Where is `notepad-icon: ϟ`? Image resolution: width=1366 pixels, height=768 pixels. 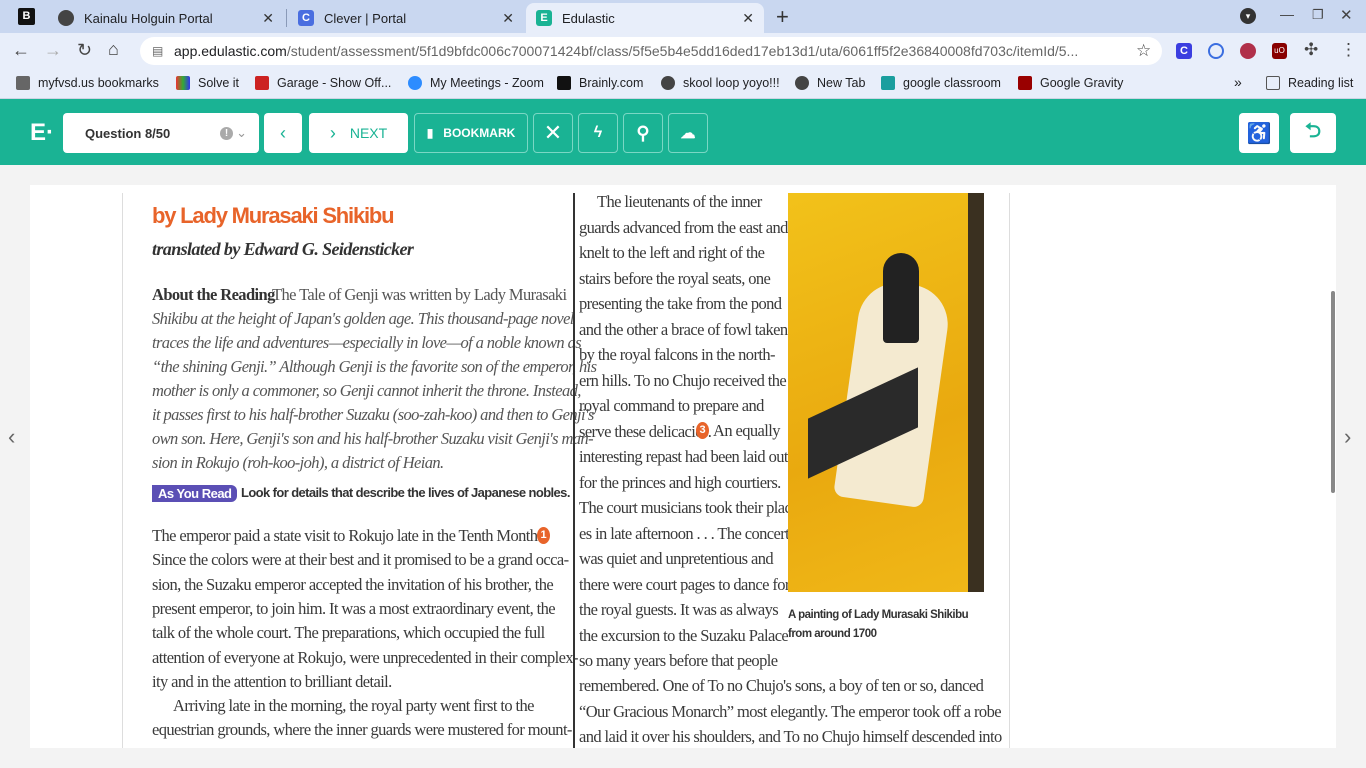 notepad-icon: ϟ is located at coordinates (598, 132).